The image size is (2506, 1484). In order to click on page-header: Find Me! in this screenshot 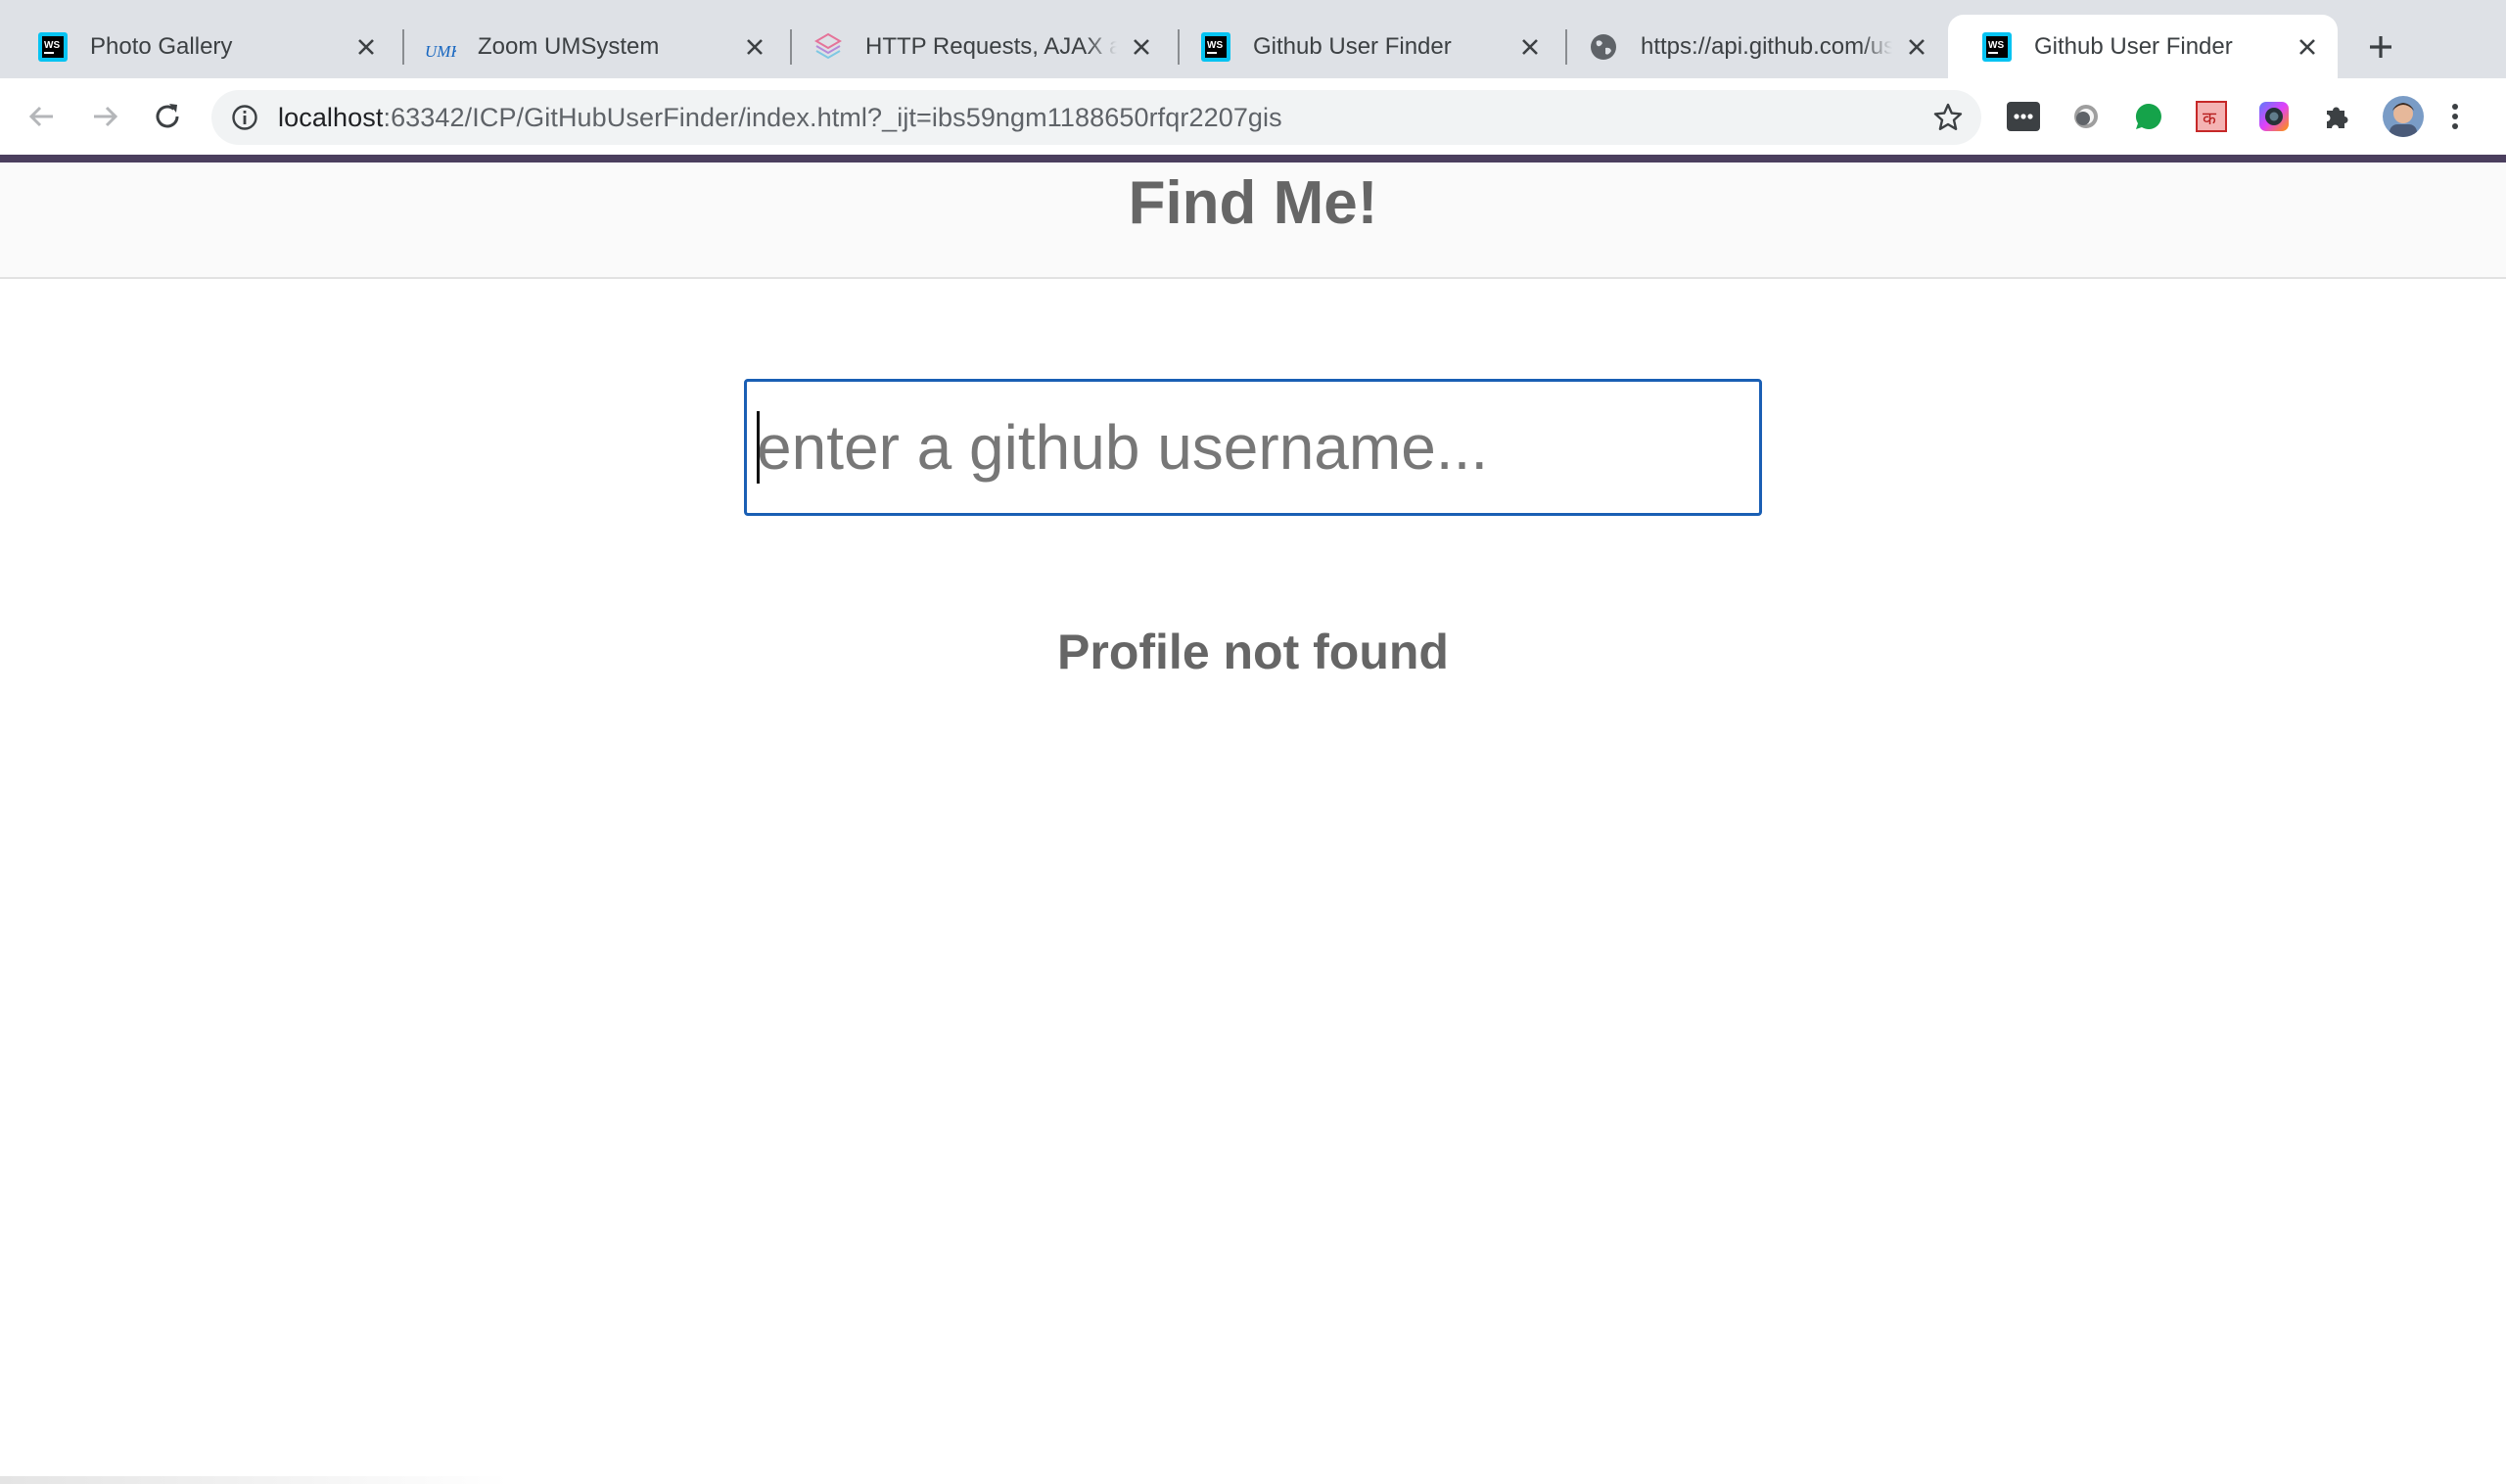, I will do `click(1253, 220)`.